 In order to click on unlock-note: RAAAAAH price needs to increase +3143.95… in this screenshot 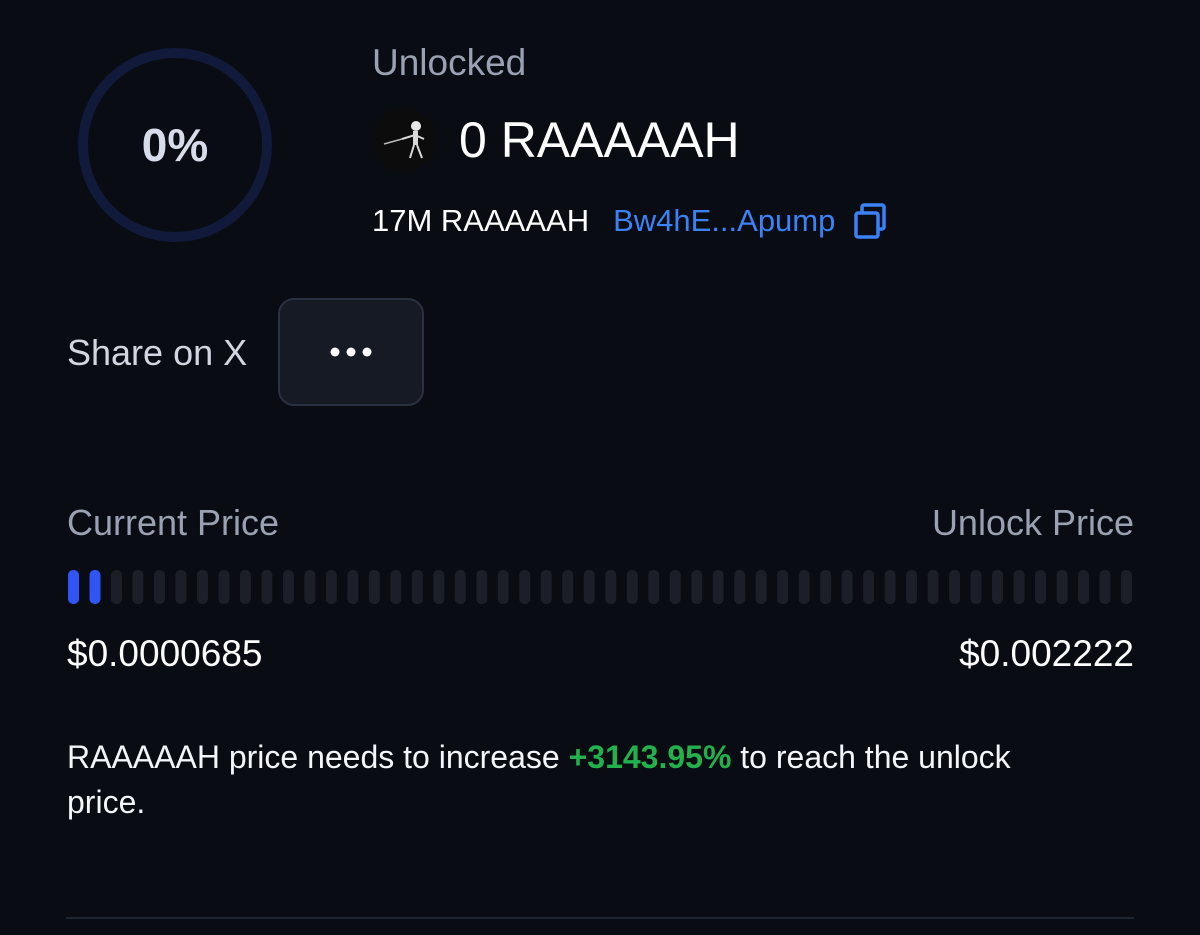, I will do `click(567, 780)`.